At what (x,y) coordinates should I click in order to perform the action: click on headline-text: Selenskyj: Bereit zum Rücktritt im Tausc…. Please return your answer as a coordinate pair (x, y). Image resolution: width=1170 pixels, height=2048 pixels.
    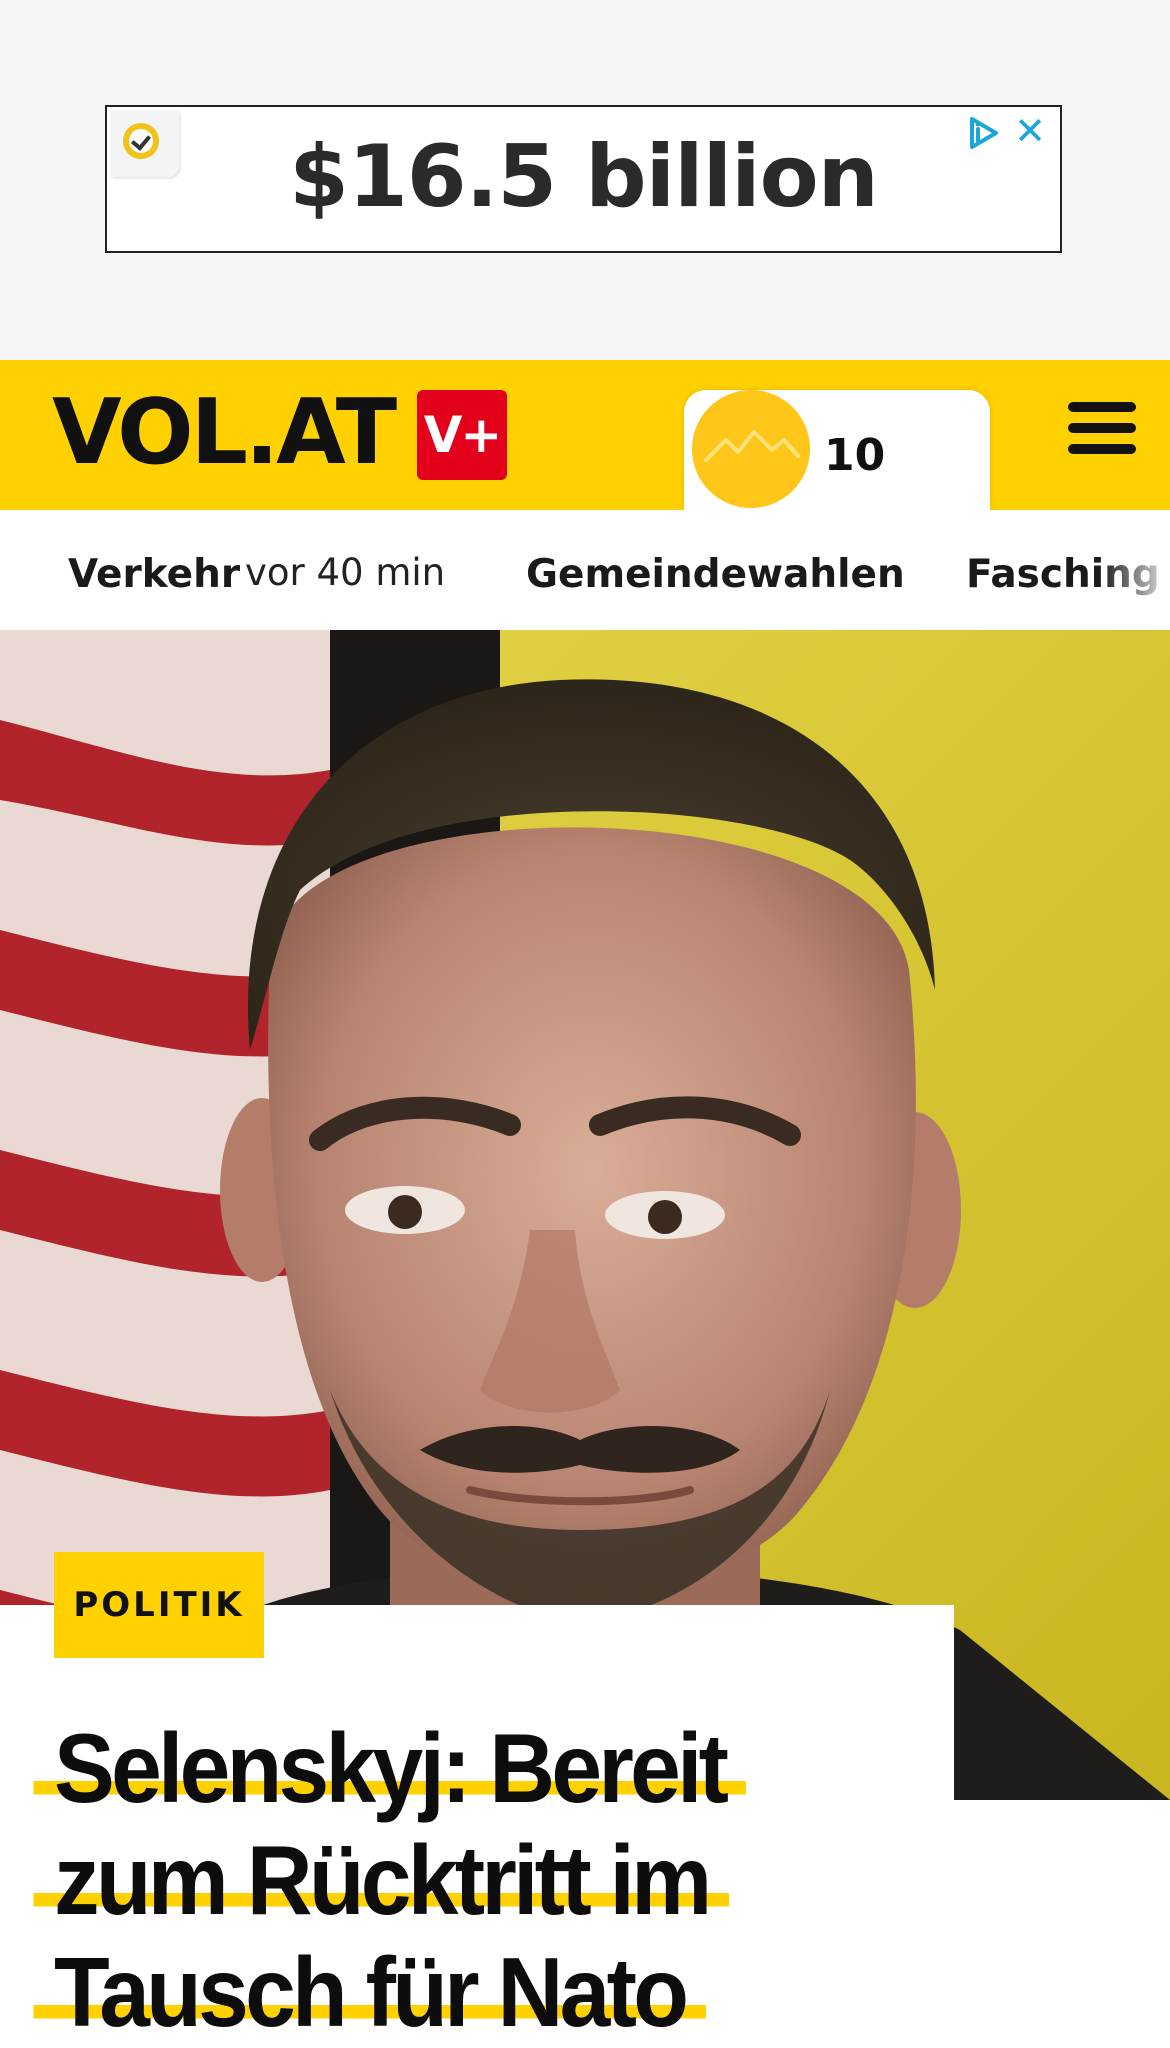
    Looking at the image, I should click on (389, 1880).